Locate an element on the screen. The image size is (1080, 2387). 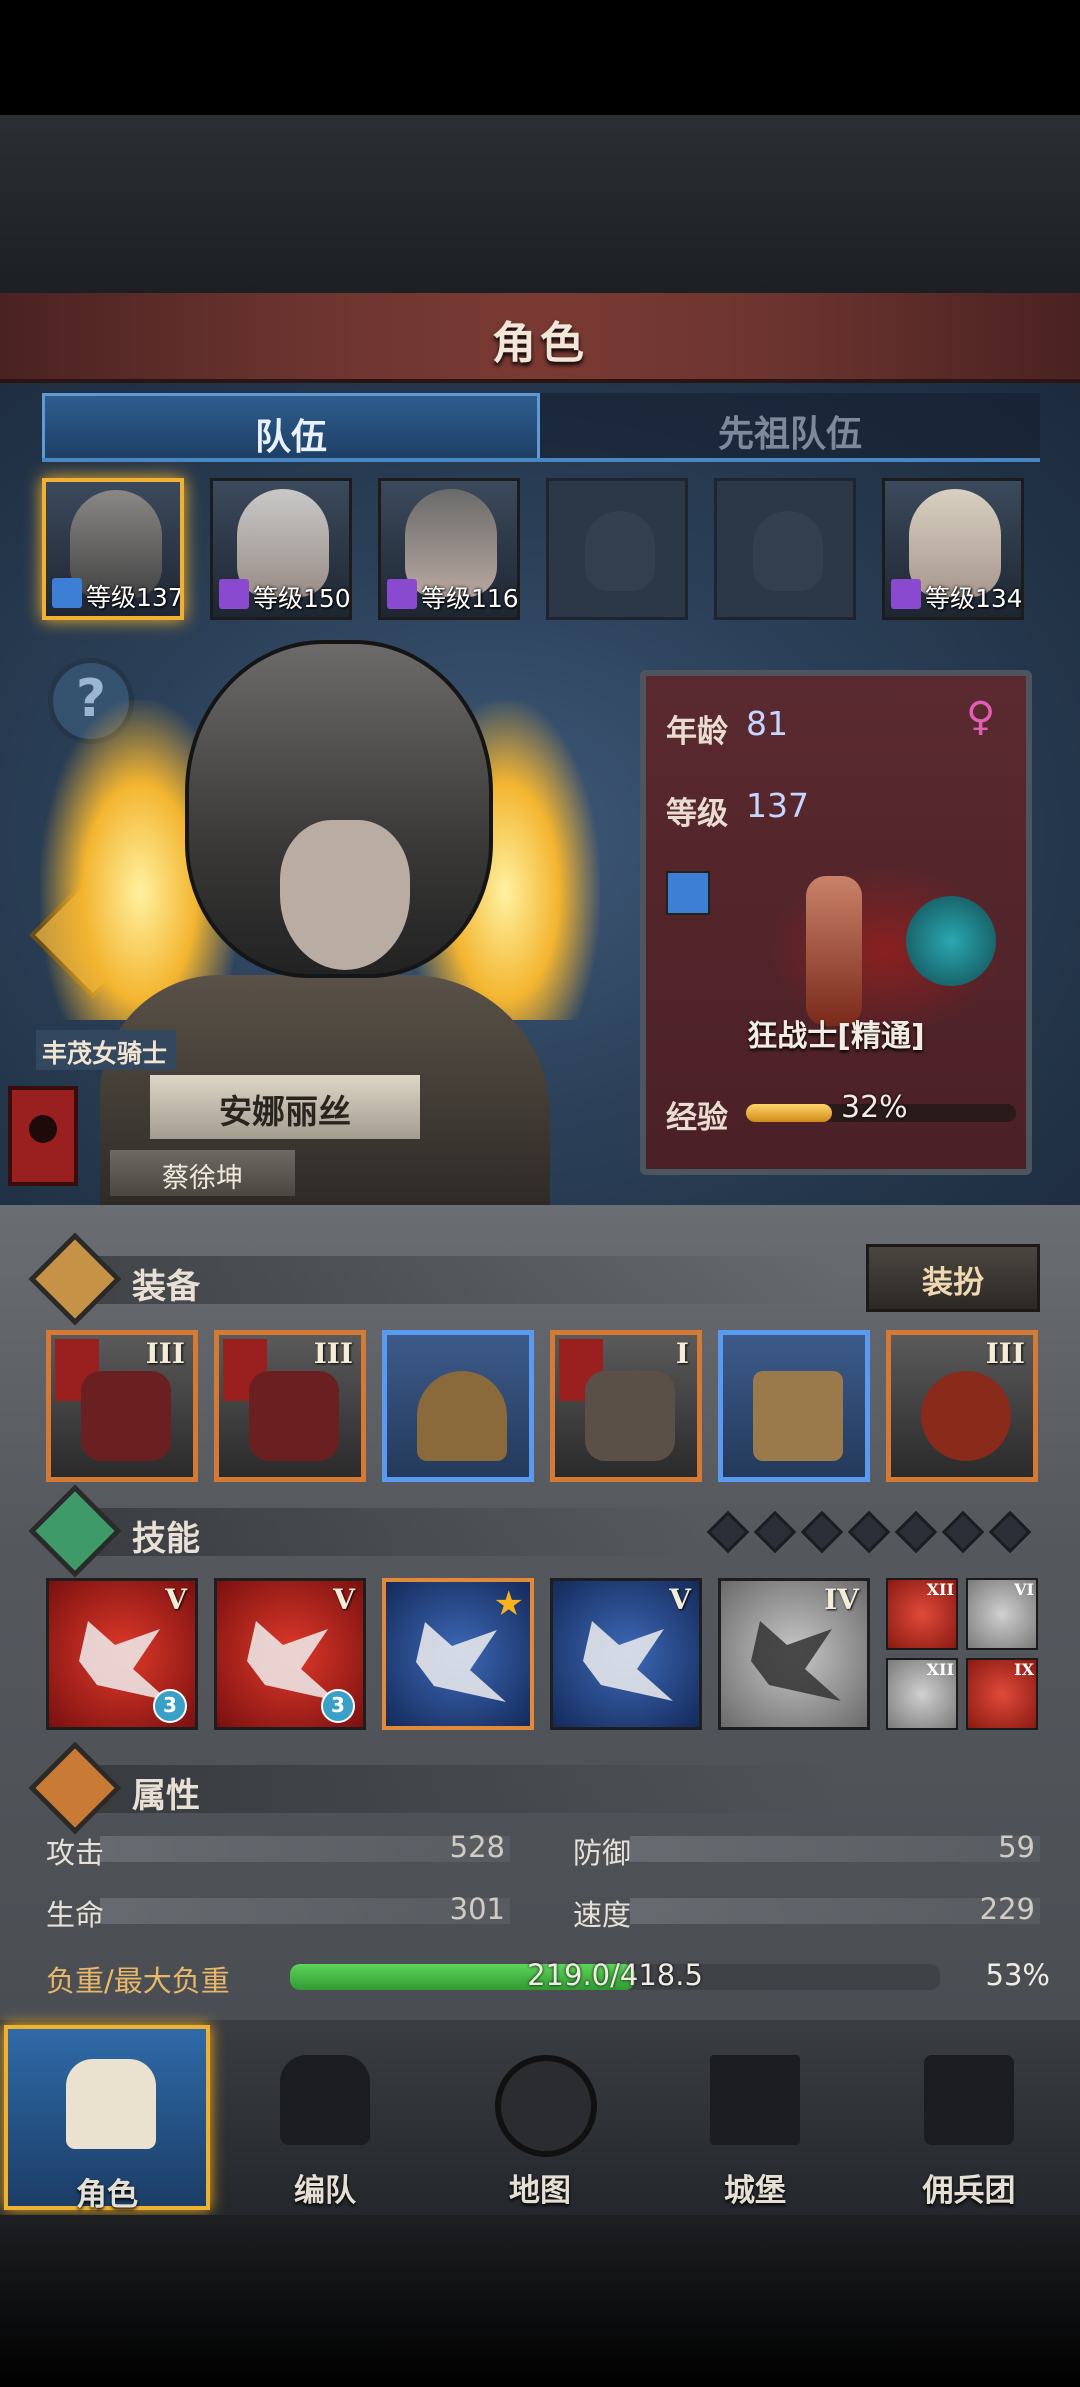
load-label: 负重/最大负重 is located at coordinates (138, 1981).